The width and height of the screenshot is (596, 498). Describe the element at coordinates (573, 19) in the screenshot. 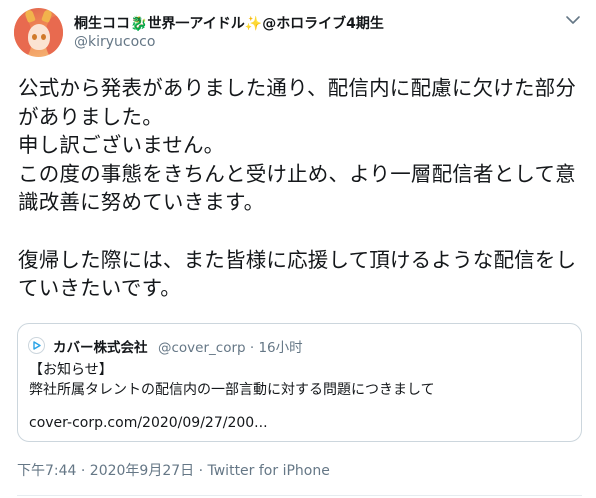

I see `chevron-down-icon` at that location.